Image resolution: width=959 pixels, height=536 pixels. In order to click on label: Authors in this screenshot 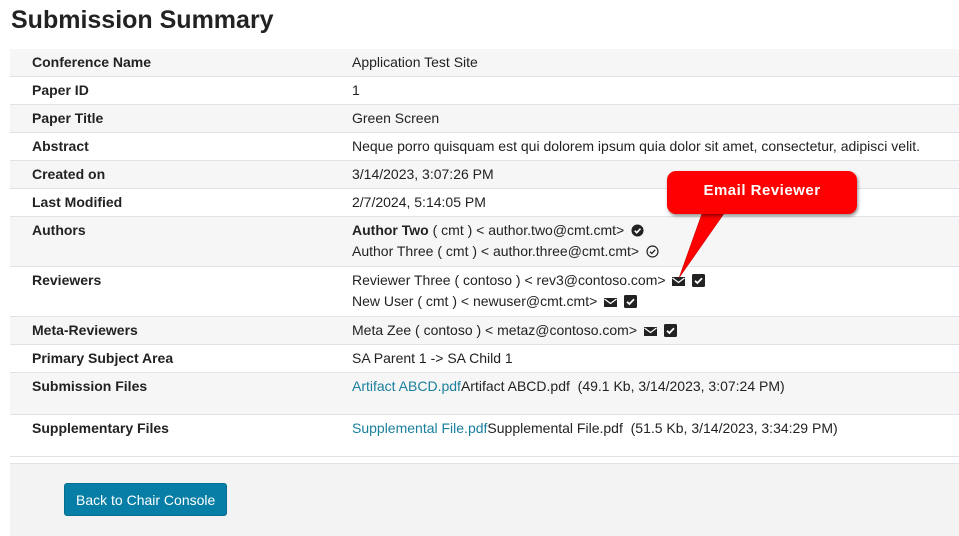, I will do `click(181, 241)`.